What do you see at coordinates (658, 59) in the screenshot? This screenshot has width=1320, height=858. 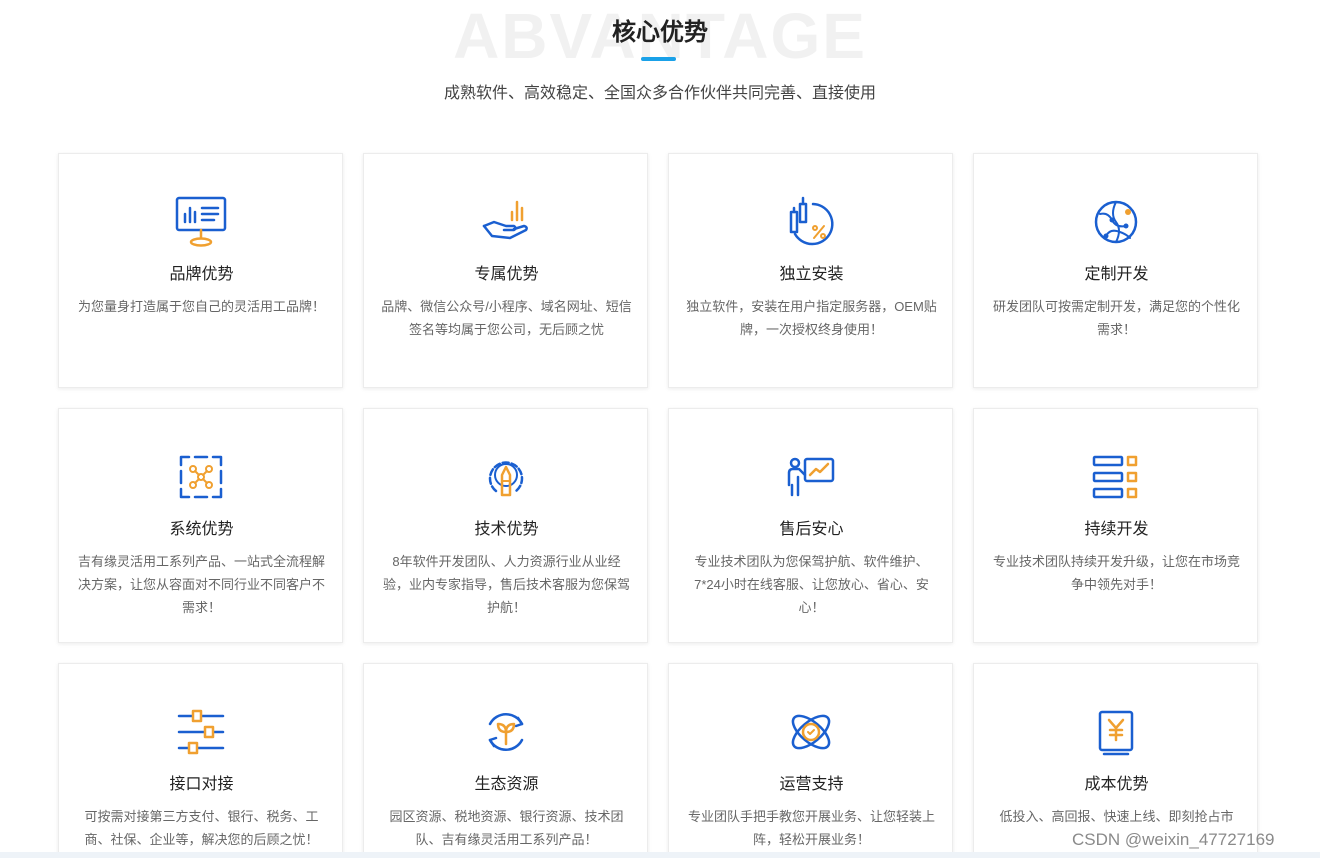 I see `title-underline` at bounding box center [658, 59].